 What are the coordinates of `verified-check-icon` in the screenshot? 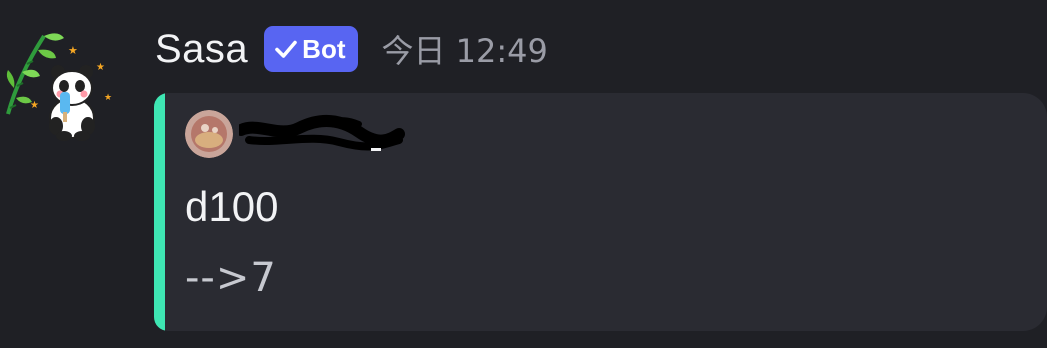 It's located at (286, 49).